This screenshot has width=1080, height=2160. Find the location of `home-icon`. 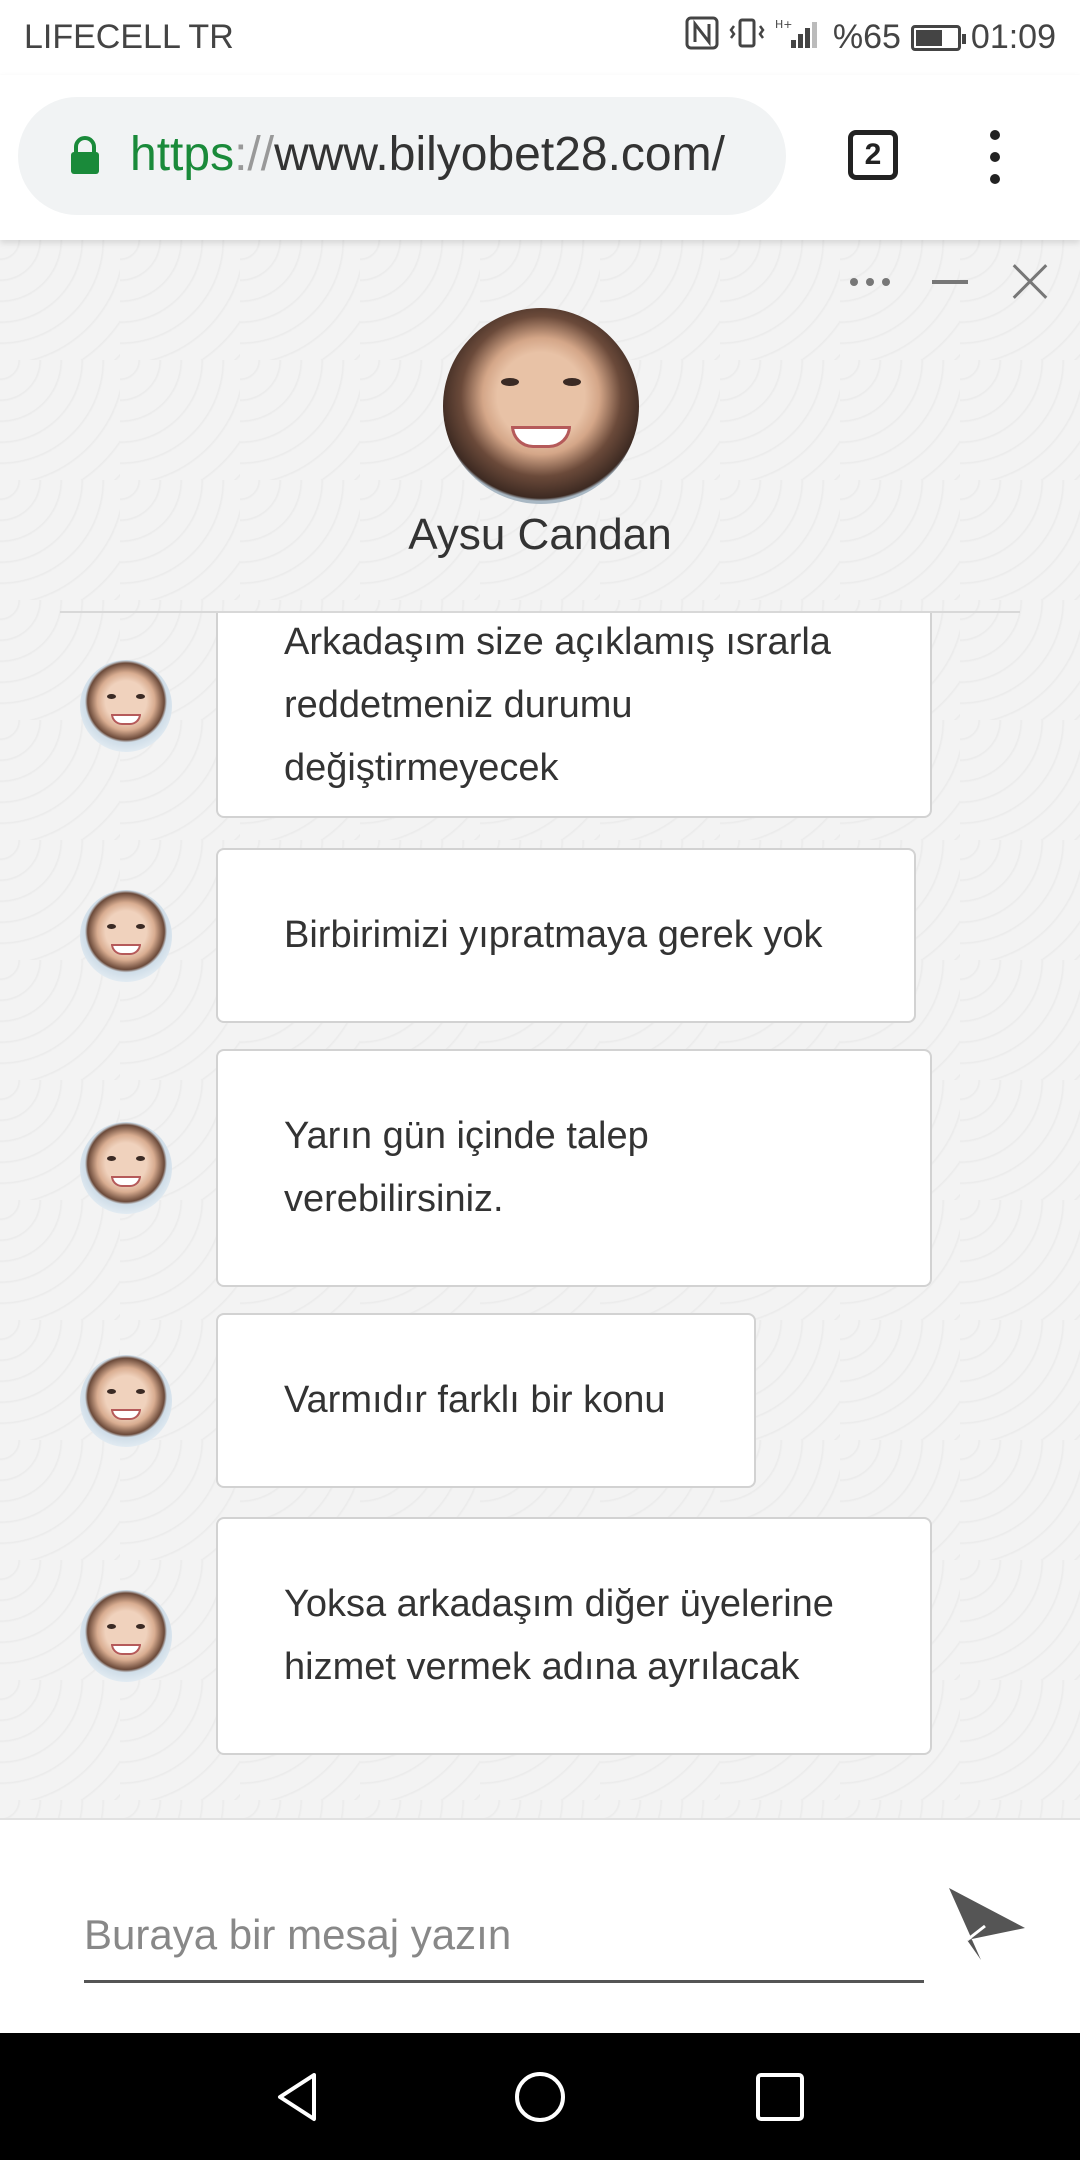

home-icon is located at coordinates (540, 2097).